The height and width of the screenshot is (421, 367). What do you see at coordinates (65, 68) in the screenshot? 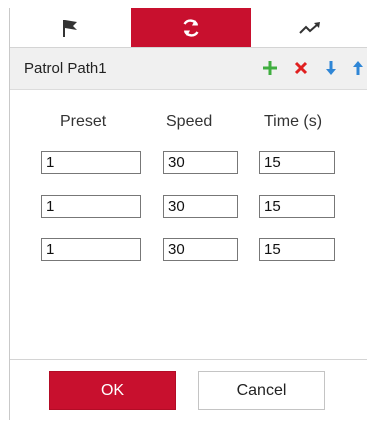
I see `path-name: Patrol Path1` at bounding box center [65, 68].